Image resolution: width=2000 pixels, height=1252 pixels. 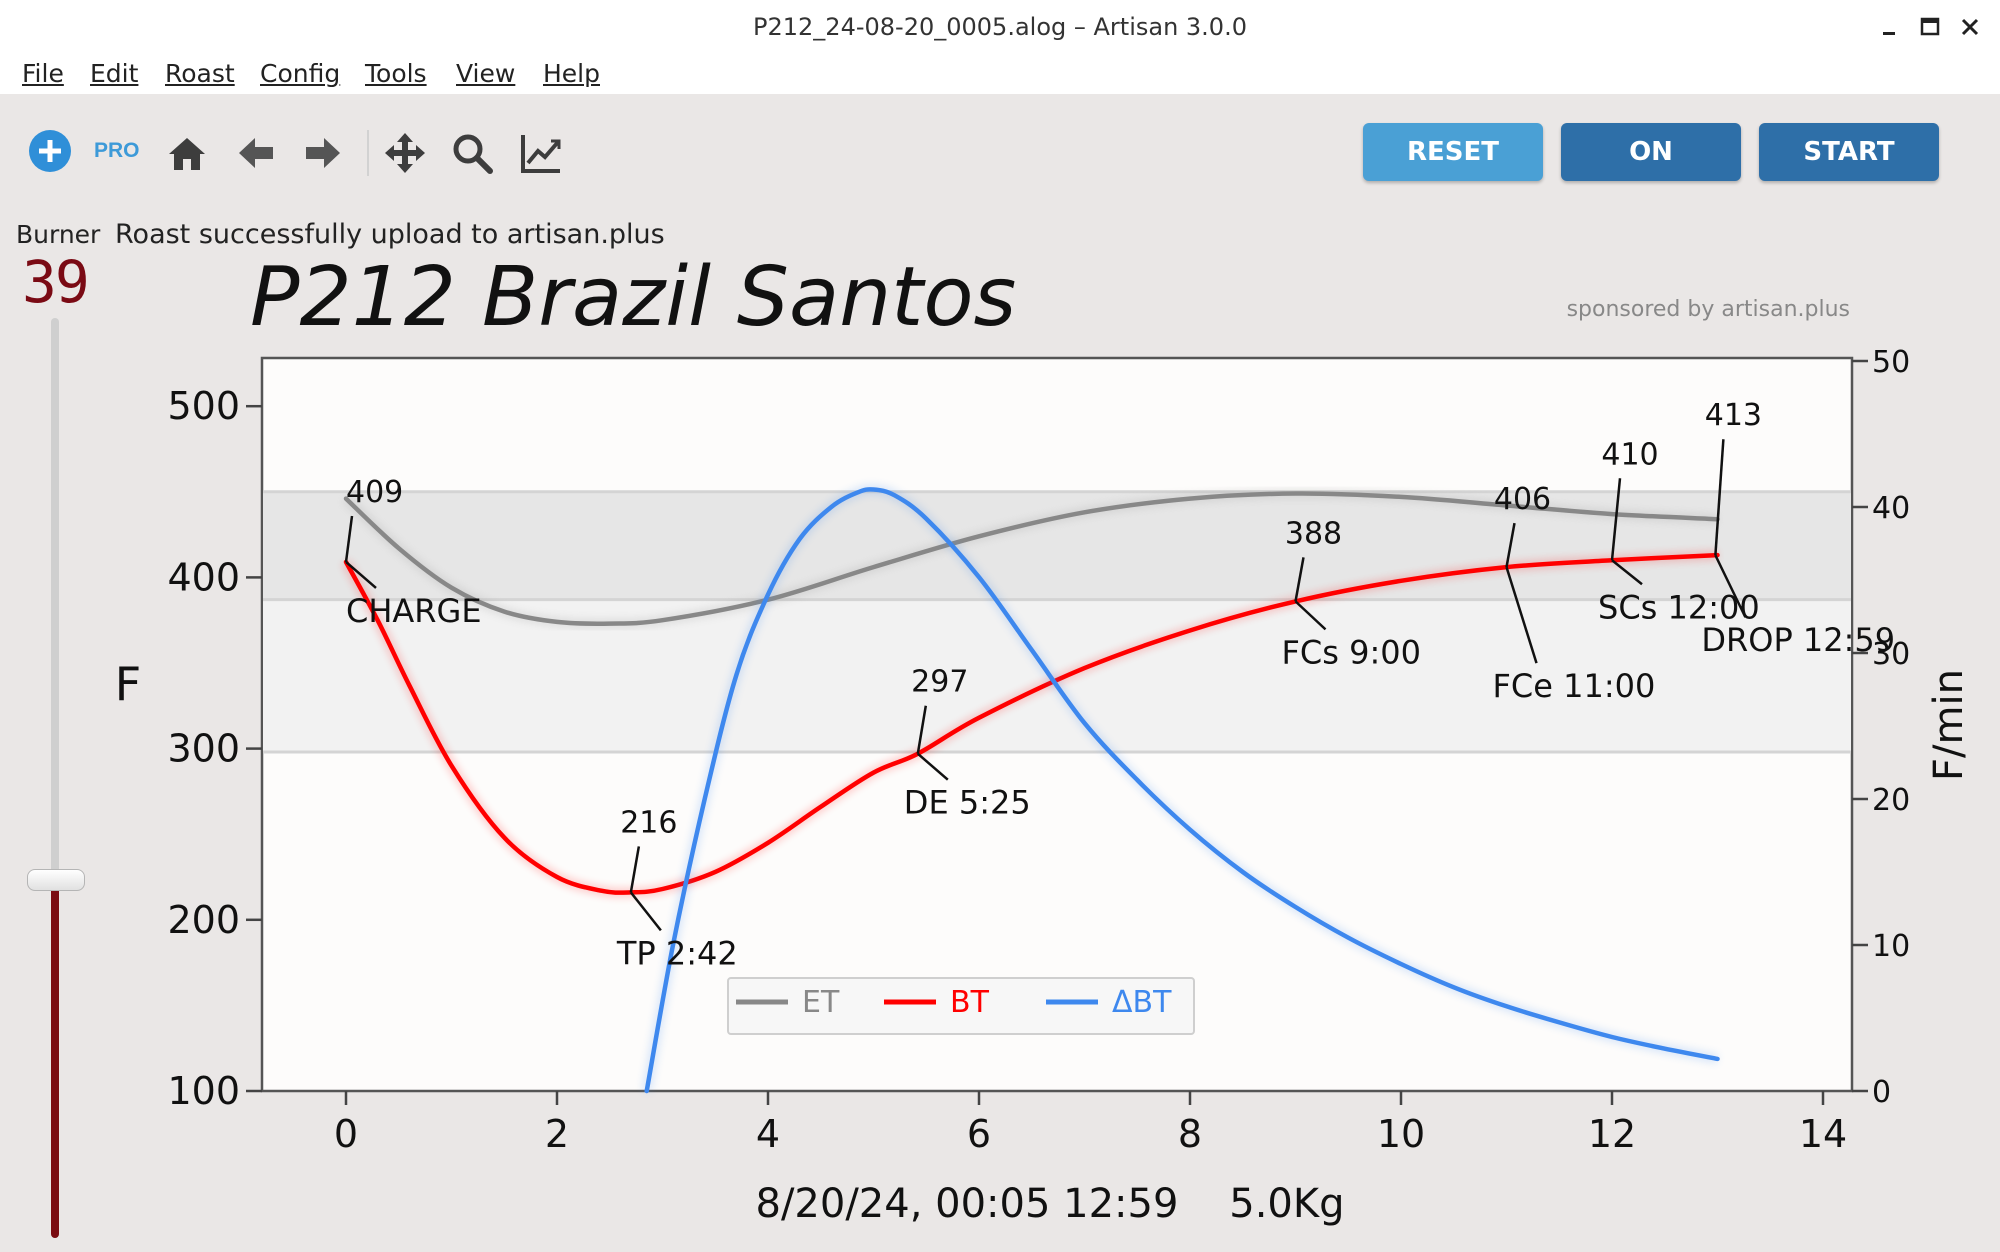 I want to click on event-temp-label: 410, so click(x=1629, y=454).